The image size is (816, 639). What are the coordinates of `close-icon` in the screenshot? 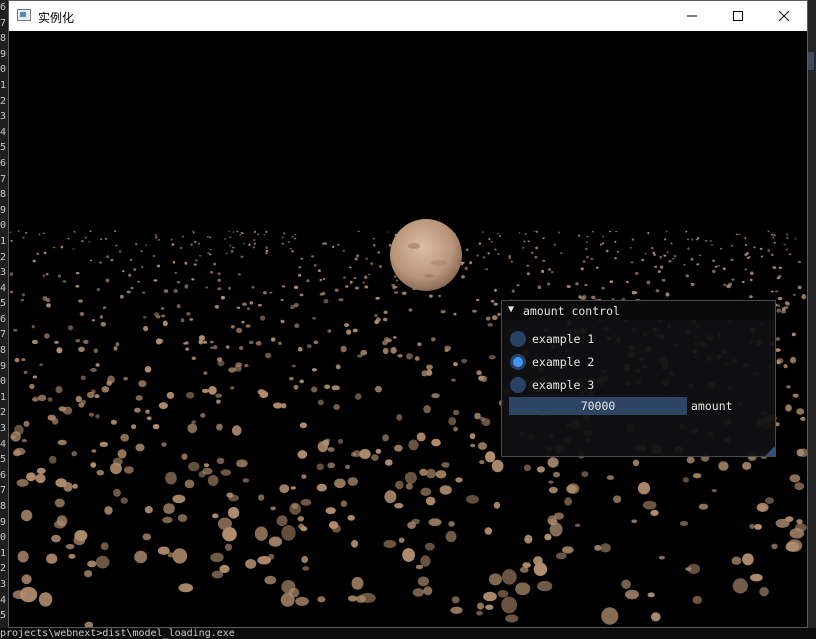 It's located at (784, 16).